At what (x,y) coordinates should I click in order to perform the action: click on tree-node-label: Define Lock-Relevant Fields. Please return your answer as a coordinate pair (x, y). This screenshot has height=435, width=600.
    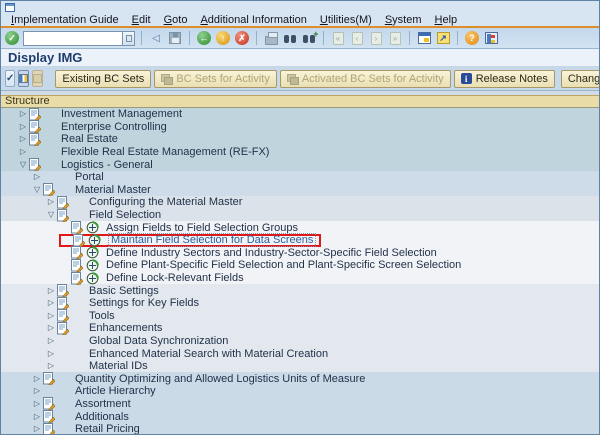
    Looking at the image, I should click on (175, 278).